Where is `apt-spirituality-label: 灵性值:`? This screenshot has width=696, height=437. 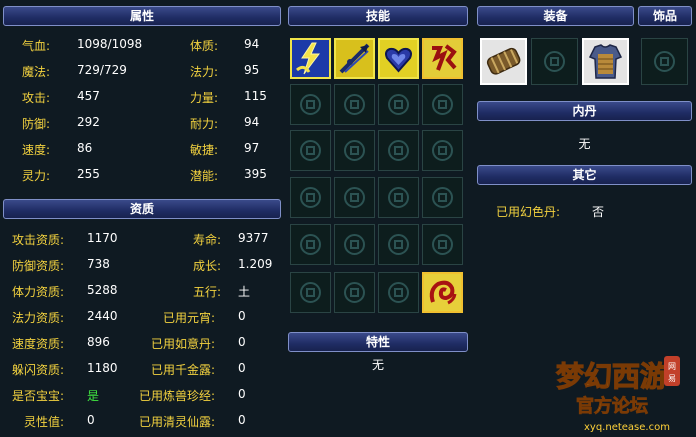 apt-spirituality-label: 灵性值: is located at coordinates (44, 422).